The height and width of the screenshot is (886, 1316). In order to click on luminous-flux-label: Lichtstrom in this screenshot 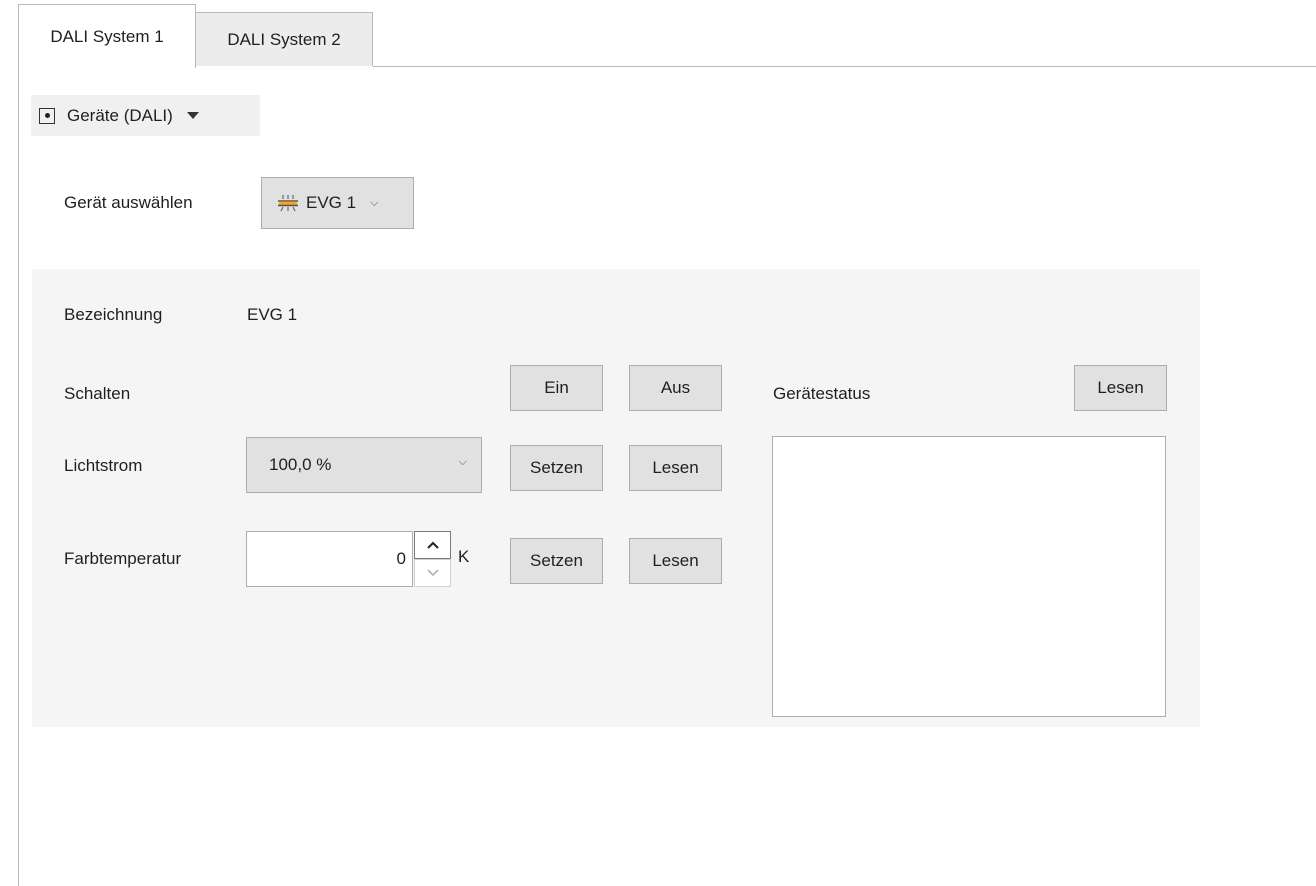, I will do `click(103, 465)`.